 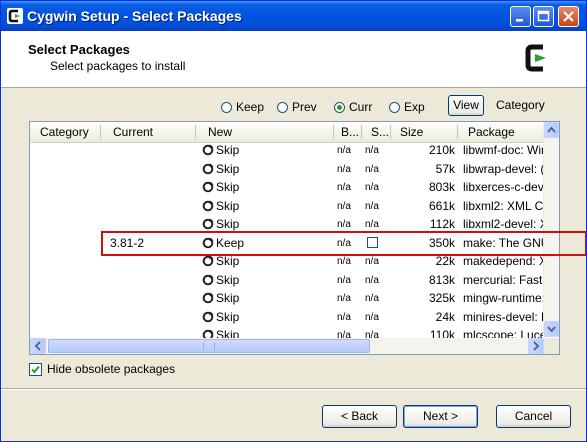 What do you see at coordinates (568, 16) in the screenshot?
I see `close-button` at bounding box center [568, 16].